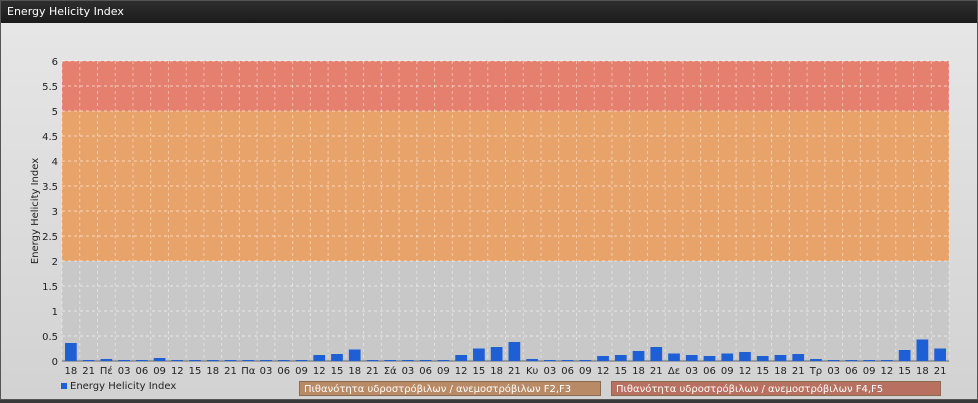 This screenshot has width=978, height=403. I want to click on y-tick-label: 3.5, so click(50, 187).